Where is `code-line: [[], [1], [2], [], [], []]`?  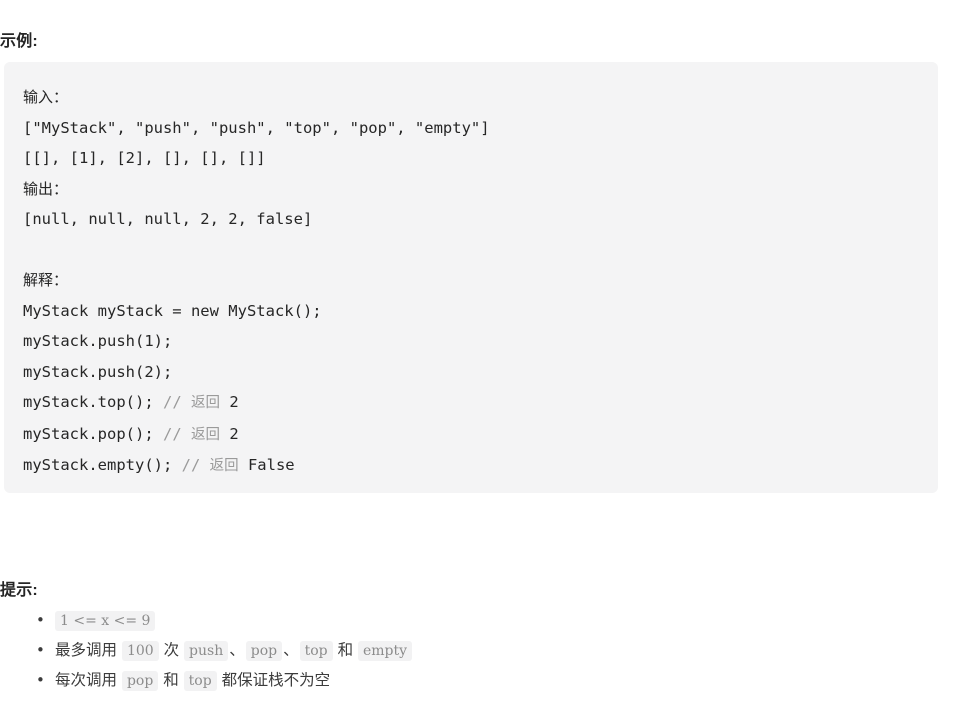 code-line: [[], [1], [2], [], [], []] is located at coordinates (144, 158).